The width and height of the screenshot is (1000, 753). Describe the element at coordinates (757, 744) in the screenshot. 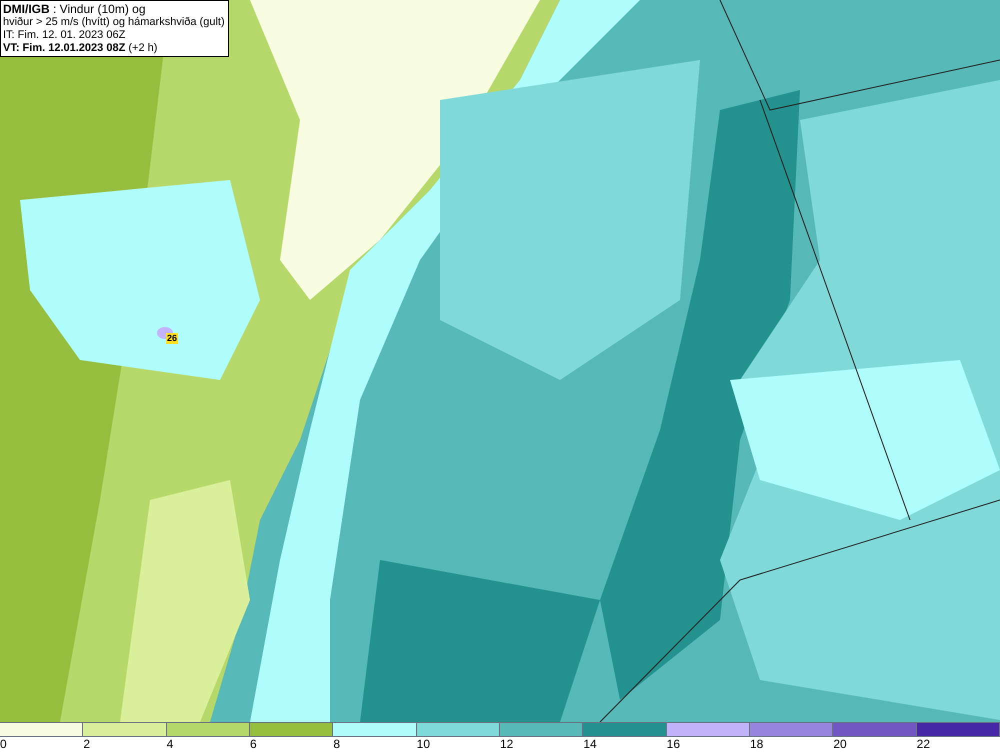

I see `legend-label: 18` at that location.